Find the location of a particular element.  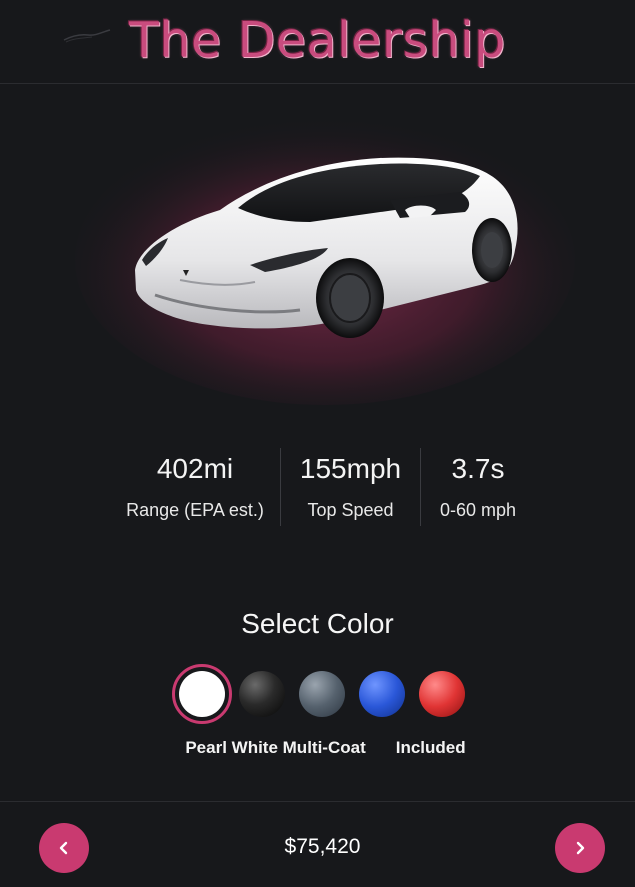

next-button is located at coordinates (580, 848).